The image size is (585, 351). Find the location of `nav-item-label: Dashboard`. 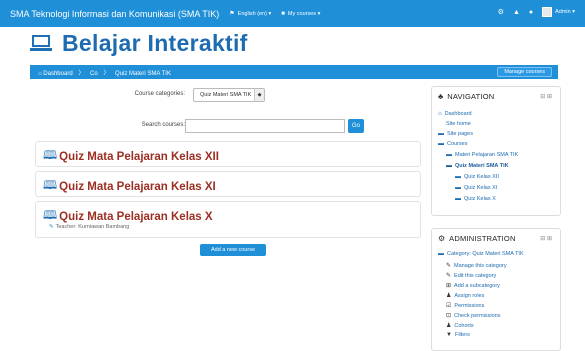

nav-item-label: Dashboard is located at coordinates (458, 114).